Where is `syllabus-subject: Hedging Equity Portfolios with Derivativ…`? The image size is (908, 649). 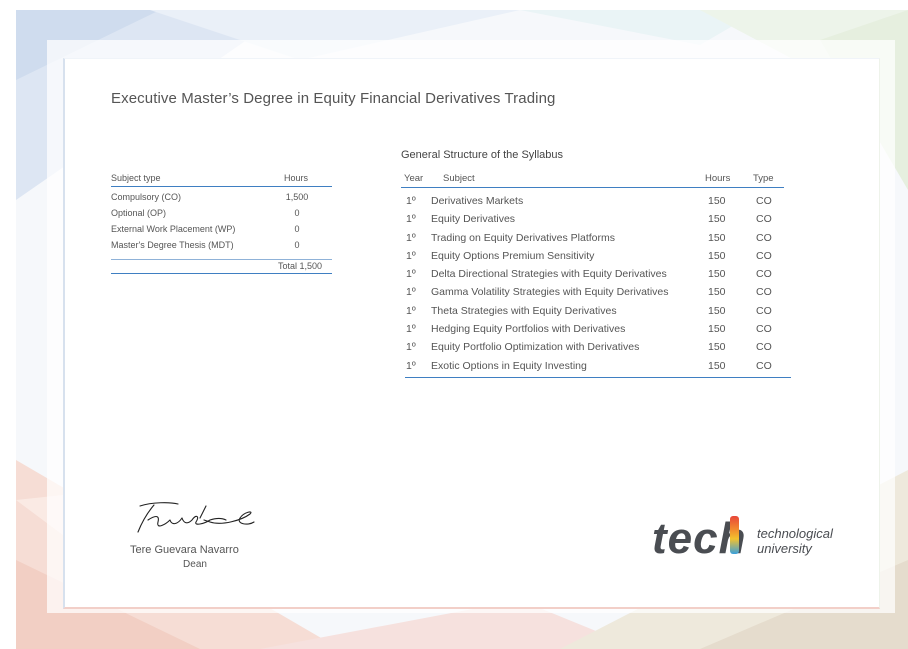
syllabus-subject: Hedging Equity Portfolios with Derivativ… is located at coordinates (528, 329).